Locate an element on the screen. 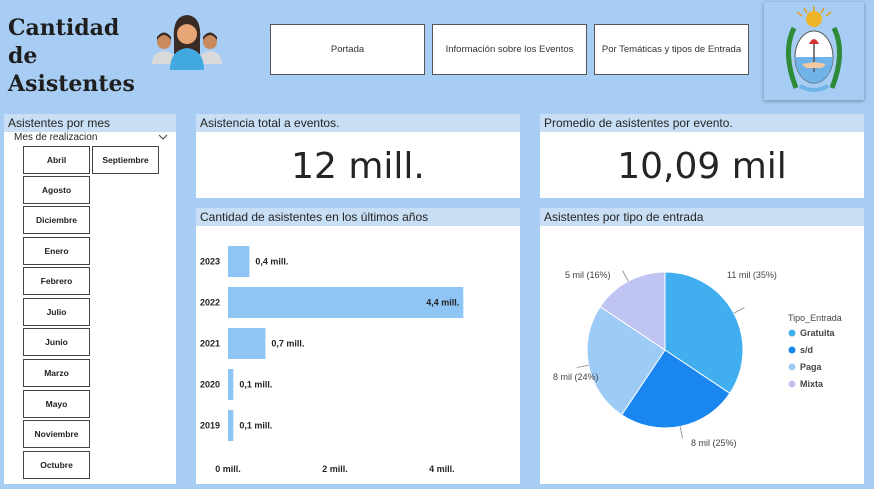 This screenshot has height=489, width=874. bar-category-label: 2021 is located at coordinates (210, 344).